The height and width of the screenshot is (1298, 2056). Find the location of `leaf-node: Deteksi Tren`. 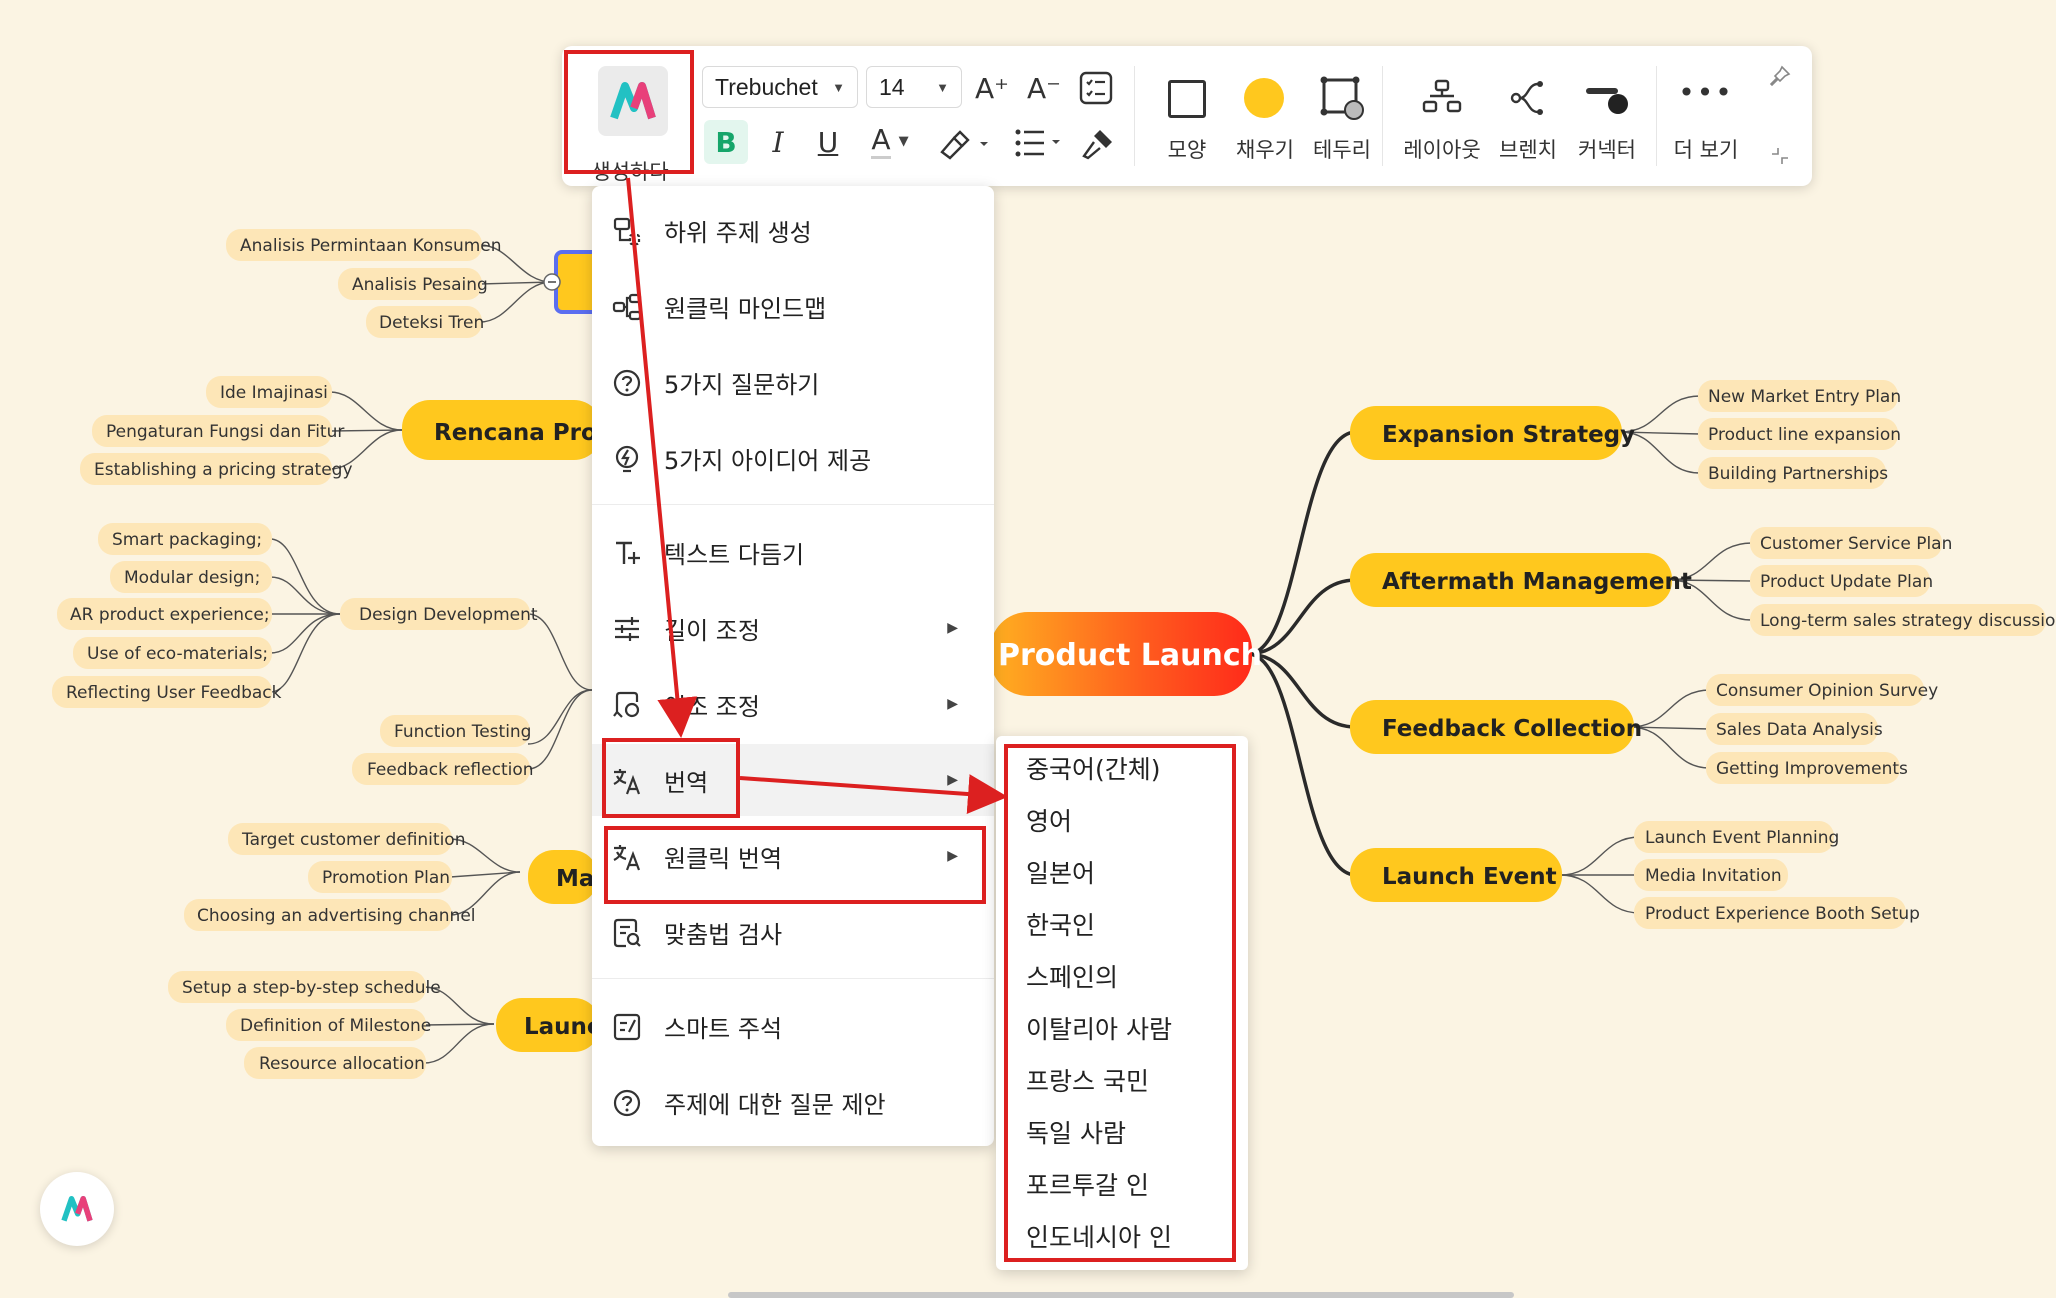

leaf-node: Deteksi Tren is located at coordinates (425, 322).